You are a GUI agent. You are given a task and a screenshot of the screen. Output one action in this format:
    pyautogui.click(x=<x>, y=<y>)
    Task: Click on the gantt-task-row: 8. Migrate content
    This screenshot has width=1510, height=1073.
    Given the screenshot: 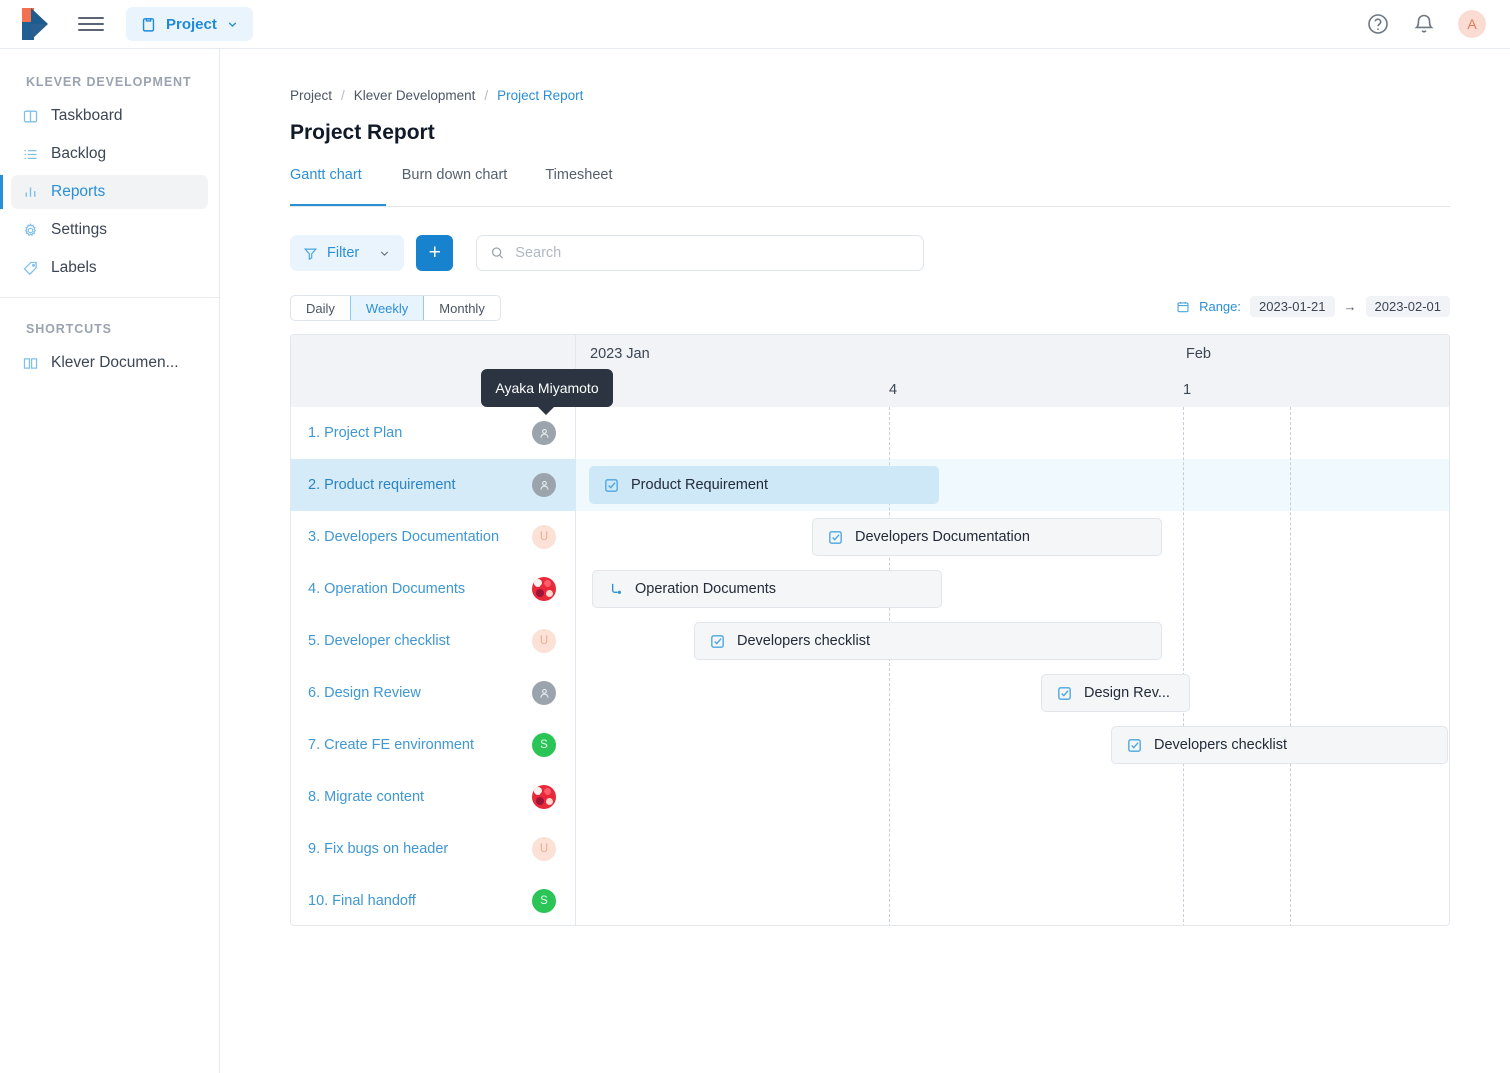 What is the action you would take?
    pyautogui.click(x=433, y=797)
    